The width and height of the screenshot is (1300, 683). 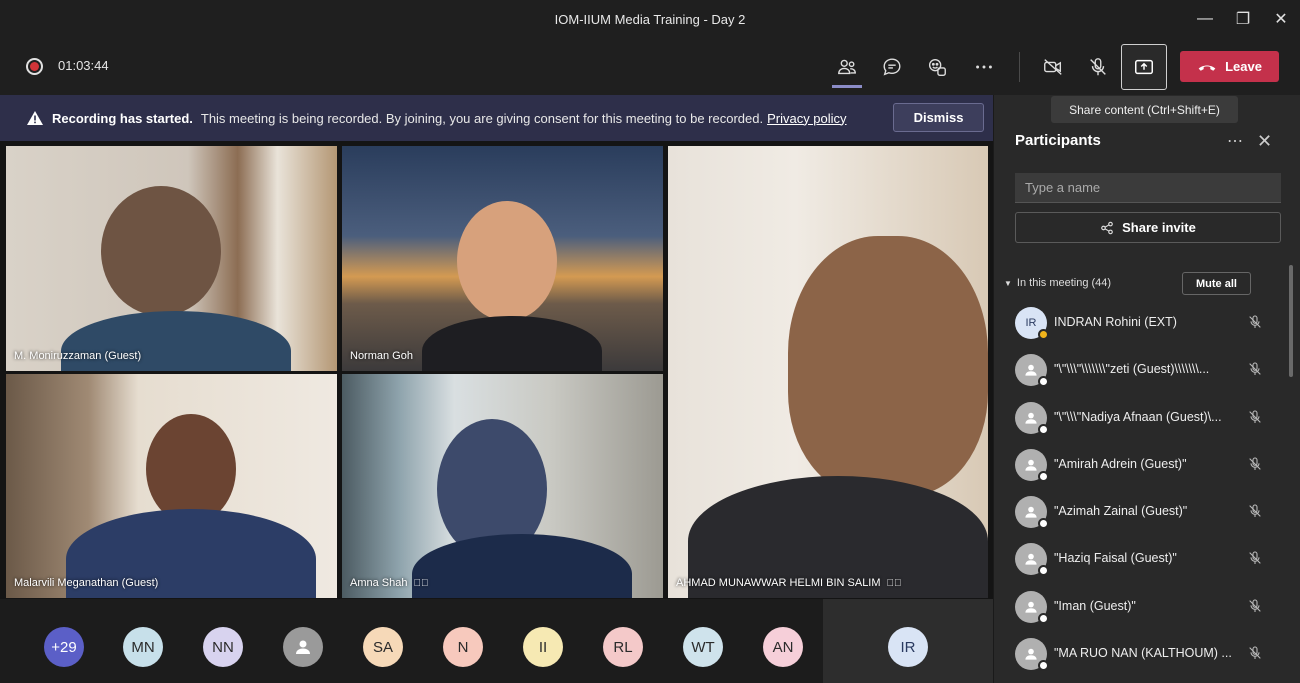 I want to click on minimize-icon: —, so click(x=1205, y=19).